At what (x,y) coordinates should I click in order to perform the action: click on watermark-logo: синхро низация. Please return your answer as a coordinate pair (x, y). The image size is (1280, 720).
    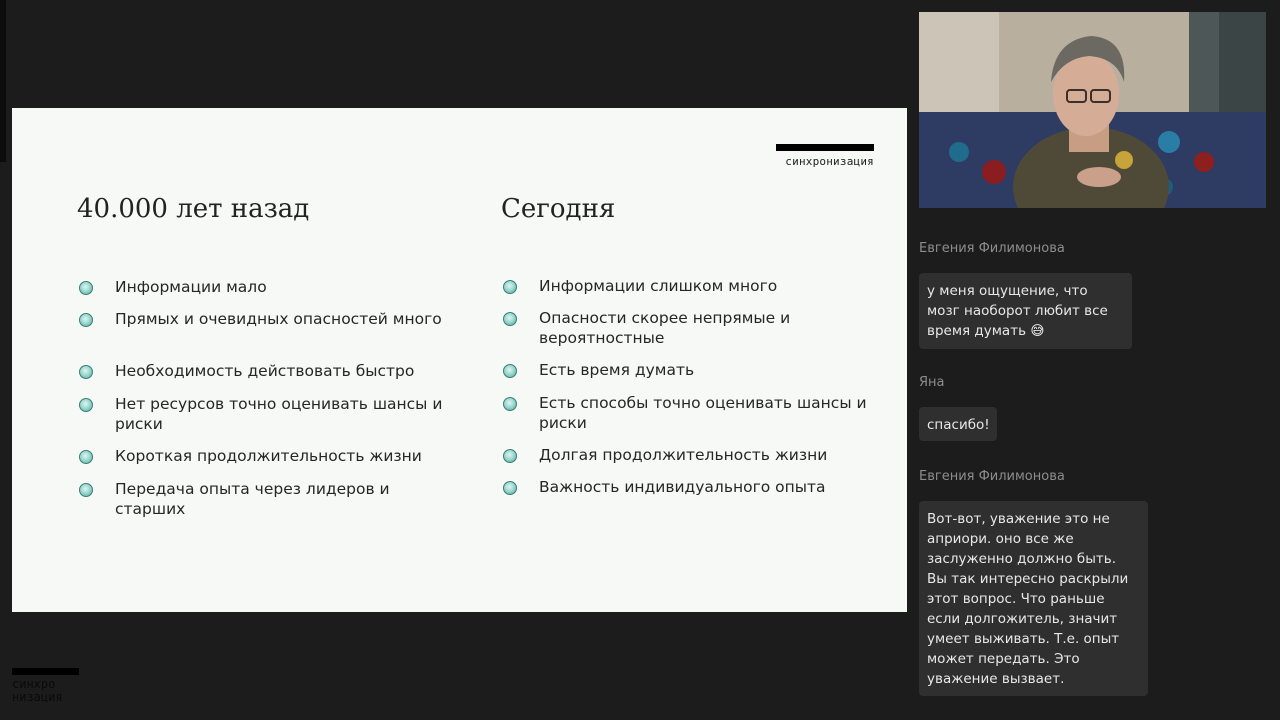
    Looking at the image, I should click on (37, 691).